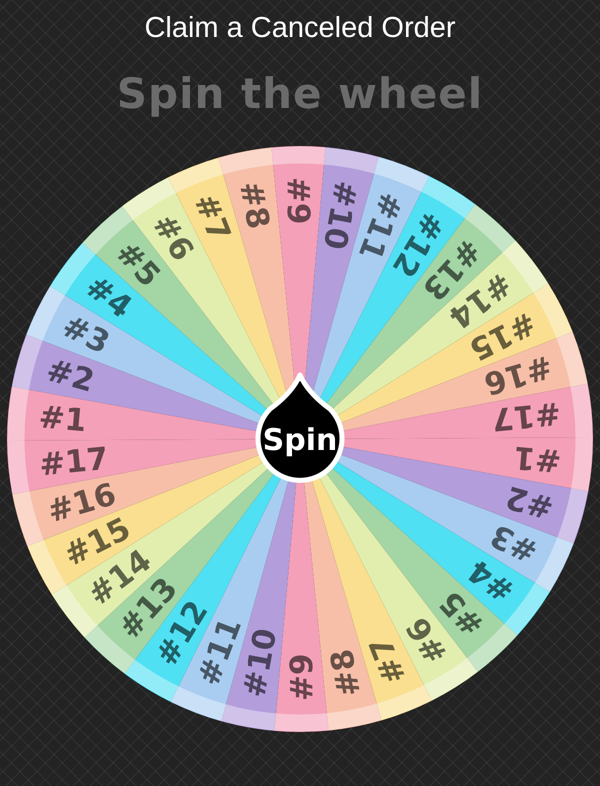 This screenshot has width=600, height=786. Describe the element at coordinates (300, 28) in the screenshot. I see `page-title: Claim a Canceled Order` at that location.